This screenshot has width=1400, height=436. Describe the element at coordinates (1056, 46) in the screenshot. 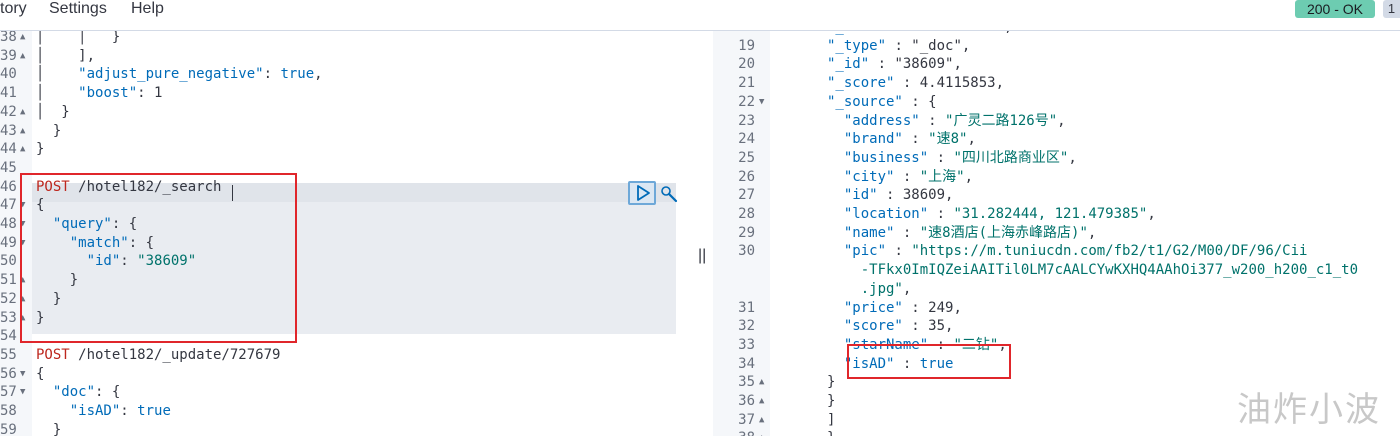

I see `code-line: 19 "_type" : "_doc",` at that location.